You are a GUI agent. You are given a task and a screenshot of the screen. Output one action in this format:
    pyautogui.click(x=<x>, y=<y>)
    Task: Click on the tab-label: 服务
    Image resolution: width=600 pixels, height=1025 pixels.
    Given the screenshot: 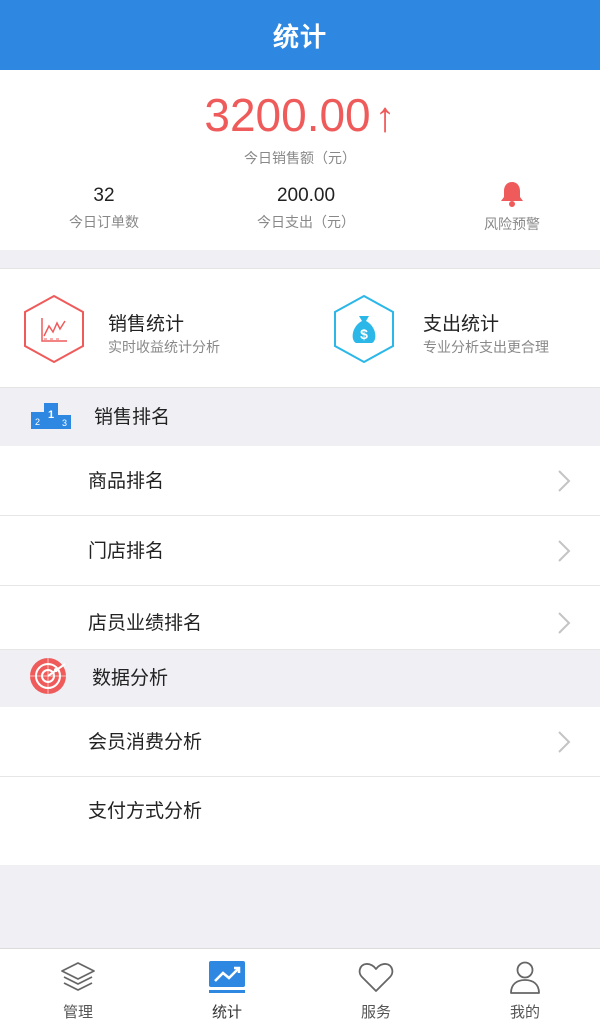 What is the action you would take?
    pyautogui.click(x=375, y=1012)
    